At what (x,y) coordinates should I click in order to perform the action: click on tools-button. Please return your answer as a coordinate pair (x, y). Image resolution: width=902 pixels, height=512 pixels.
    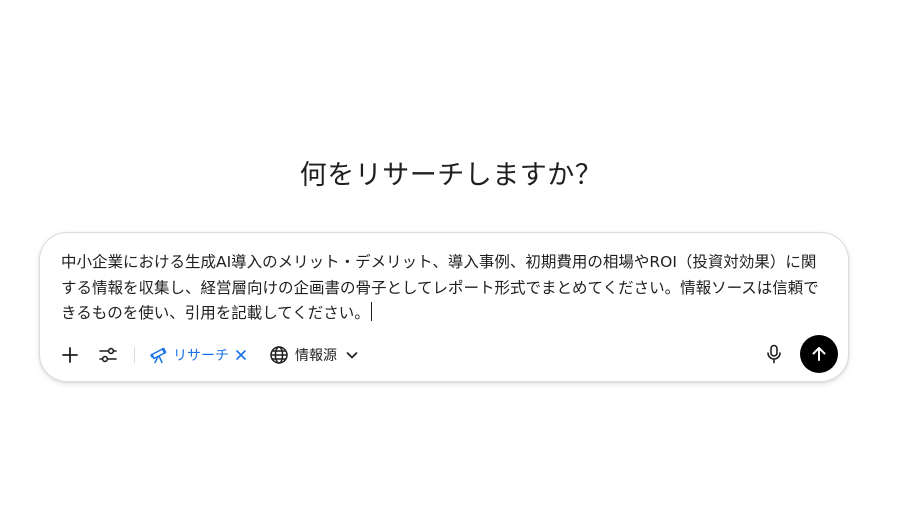
    Looking at the image, I should click on (108, 355).